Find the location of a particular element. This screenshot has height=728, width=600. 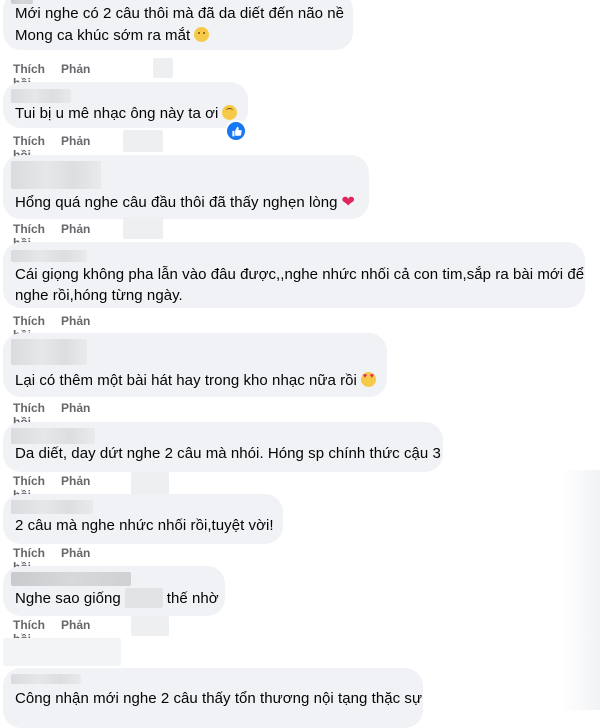

smiling-face-icon is located at coordinates (202, 34).